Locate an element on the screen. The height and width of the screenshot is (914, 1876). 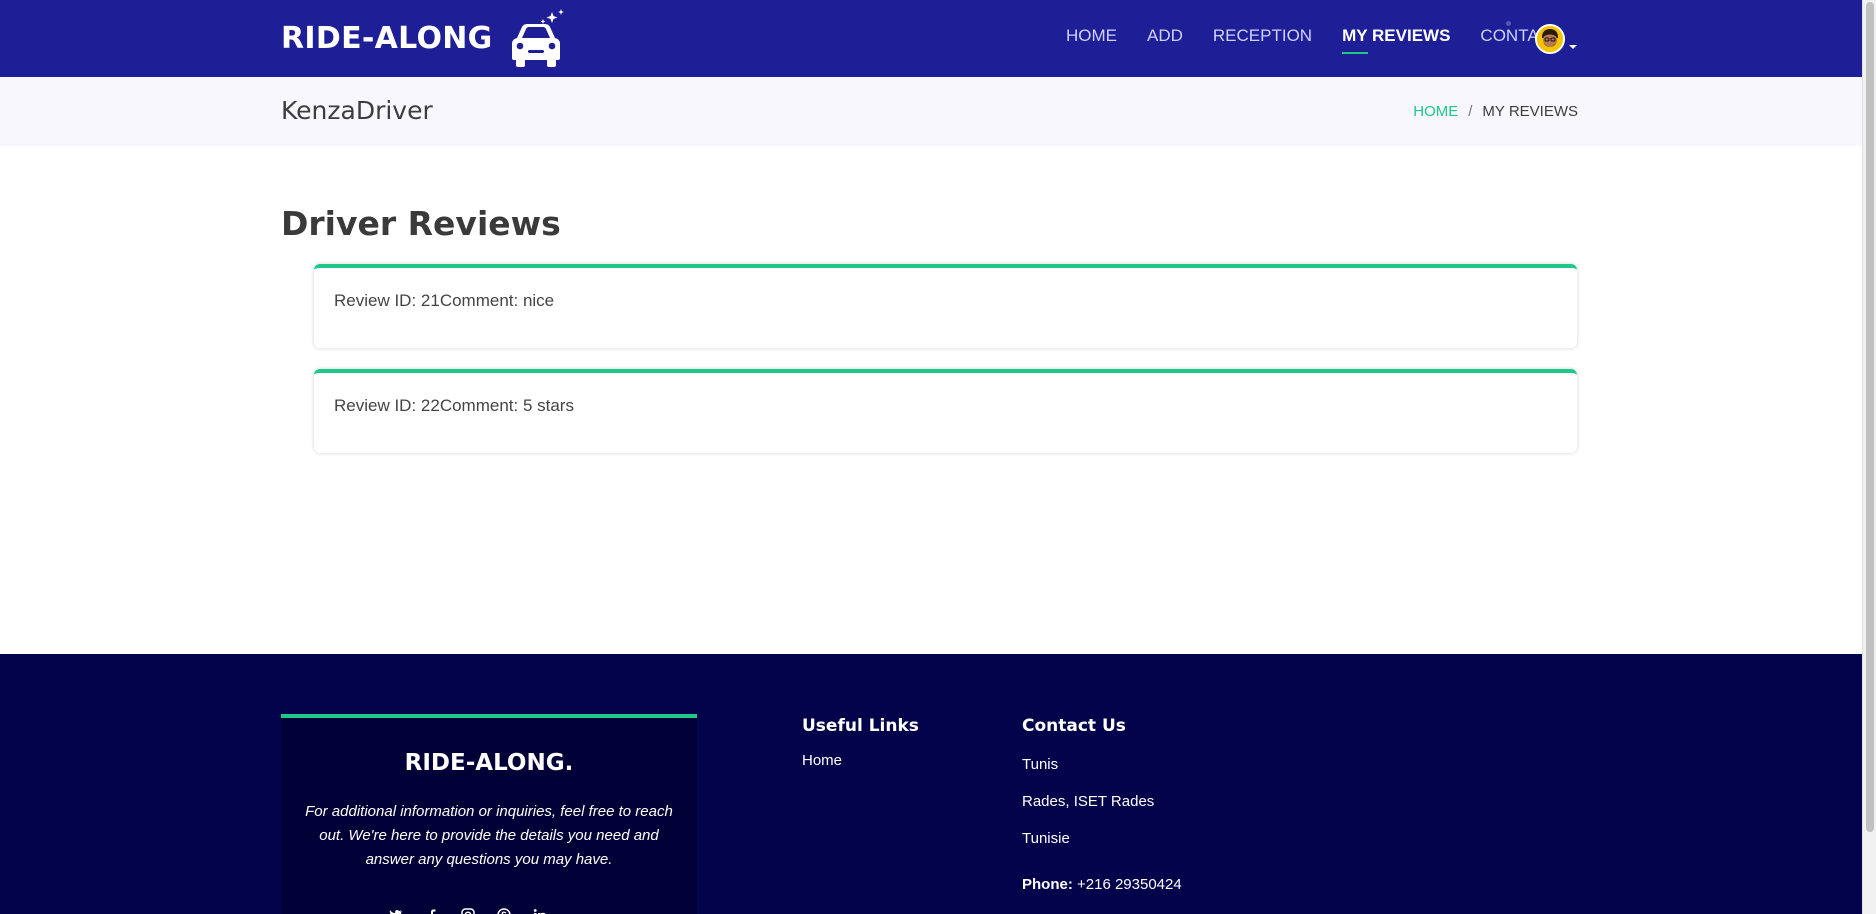
nav-my-reviews: MY REVIEWS is located at coordinates (1396, 41).